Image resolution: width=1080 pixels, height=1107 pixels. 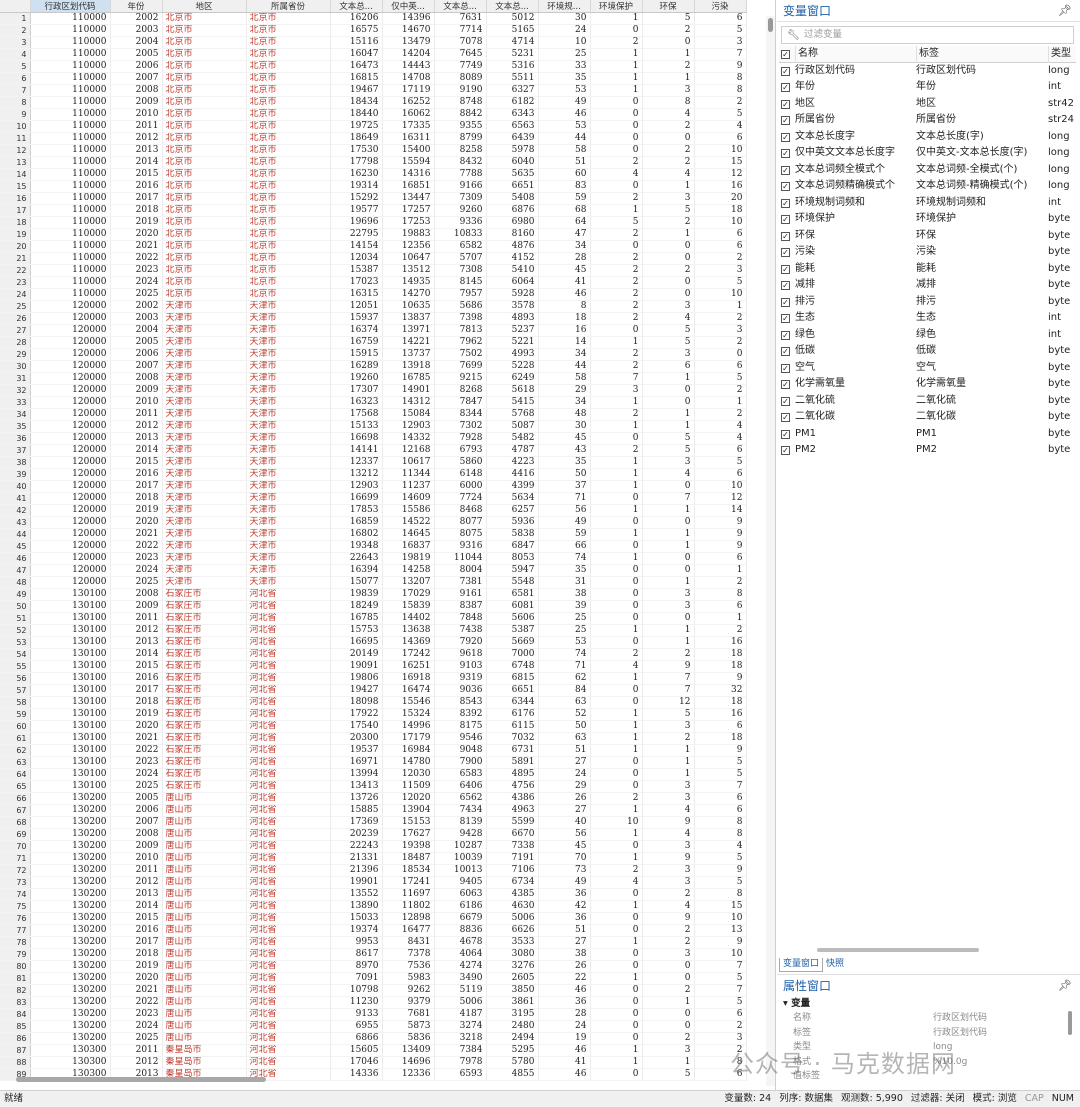 I want to click on numeric-cell: 17568, so click(x=356, y=414).